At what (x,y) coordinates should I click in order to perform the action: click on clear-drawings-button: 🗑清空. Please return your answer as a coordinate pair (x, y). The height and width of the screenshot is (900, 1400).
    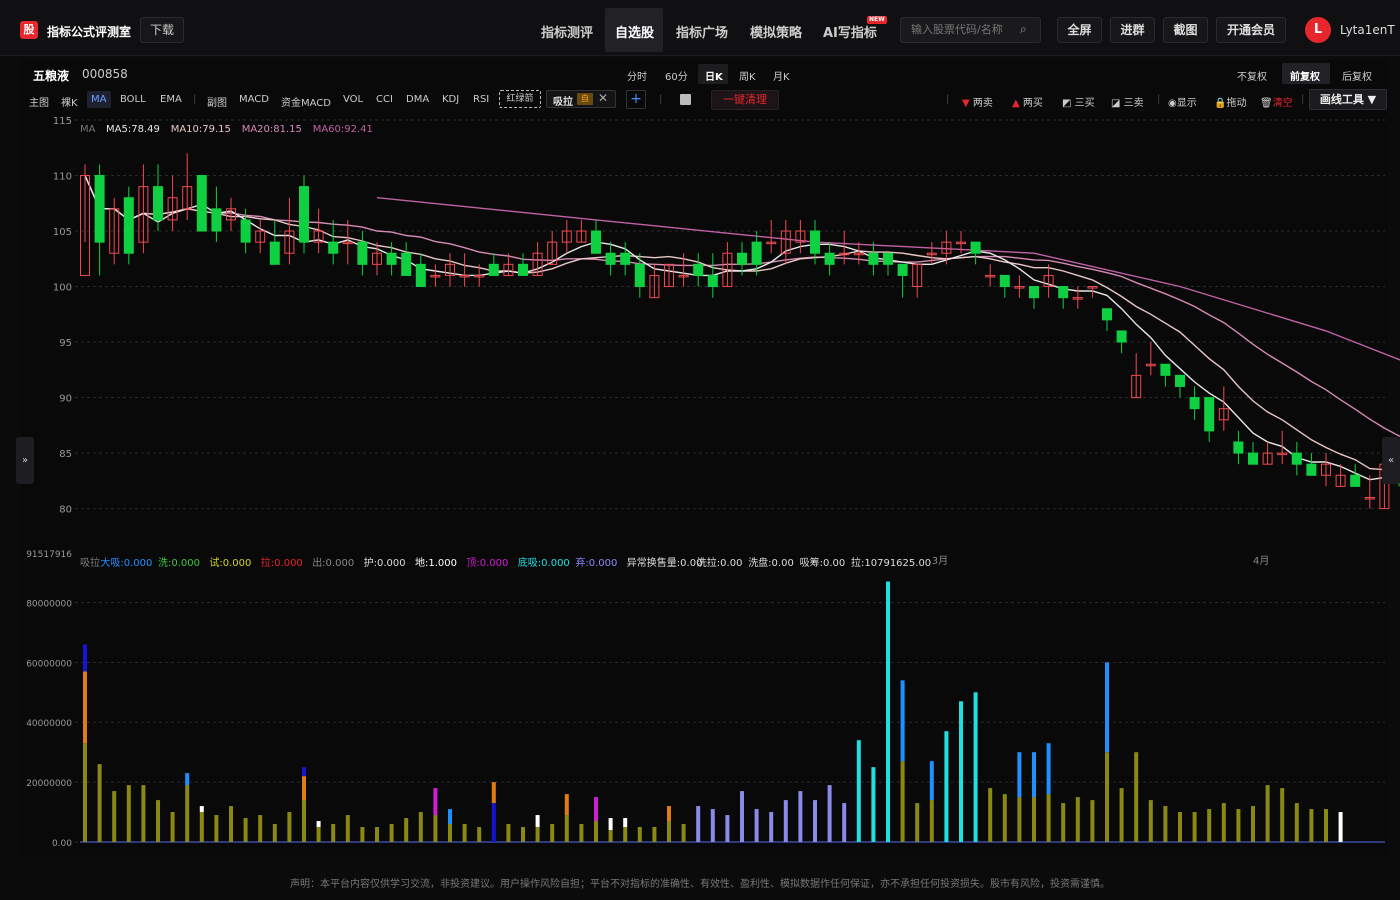
    Looking at the image, I should click on (1276, 101).